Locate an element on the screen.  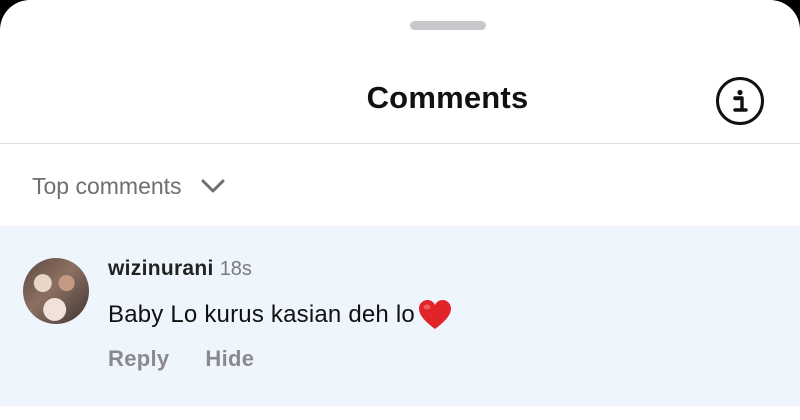
comment-username: wizinurani is located at coordinates (161, 269).